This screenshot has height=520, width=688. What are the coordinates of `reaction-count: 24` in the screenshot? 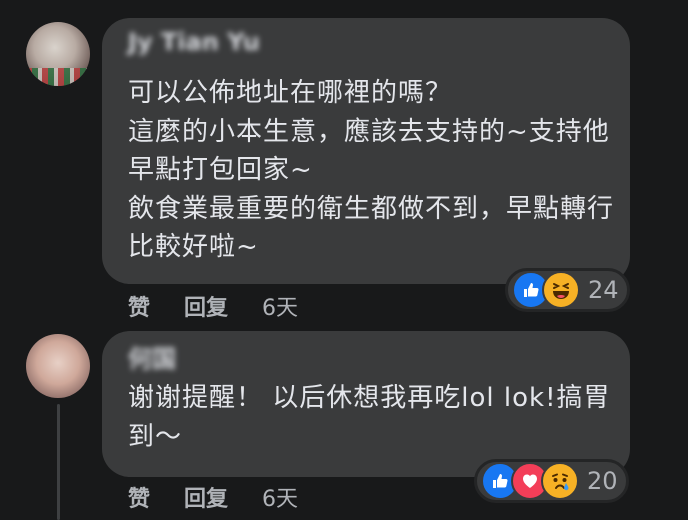 It's located at (603, 290).